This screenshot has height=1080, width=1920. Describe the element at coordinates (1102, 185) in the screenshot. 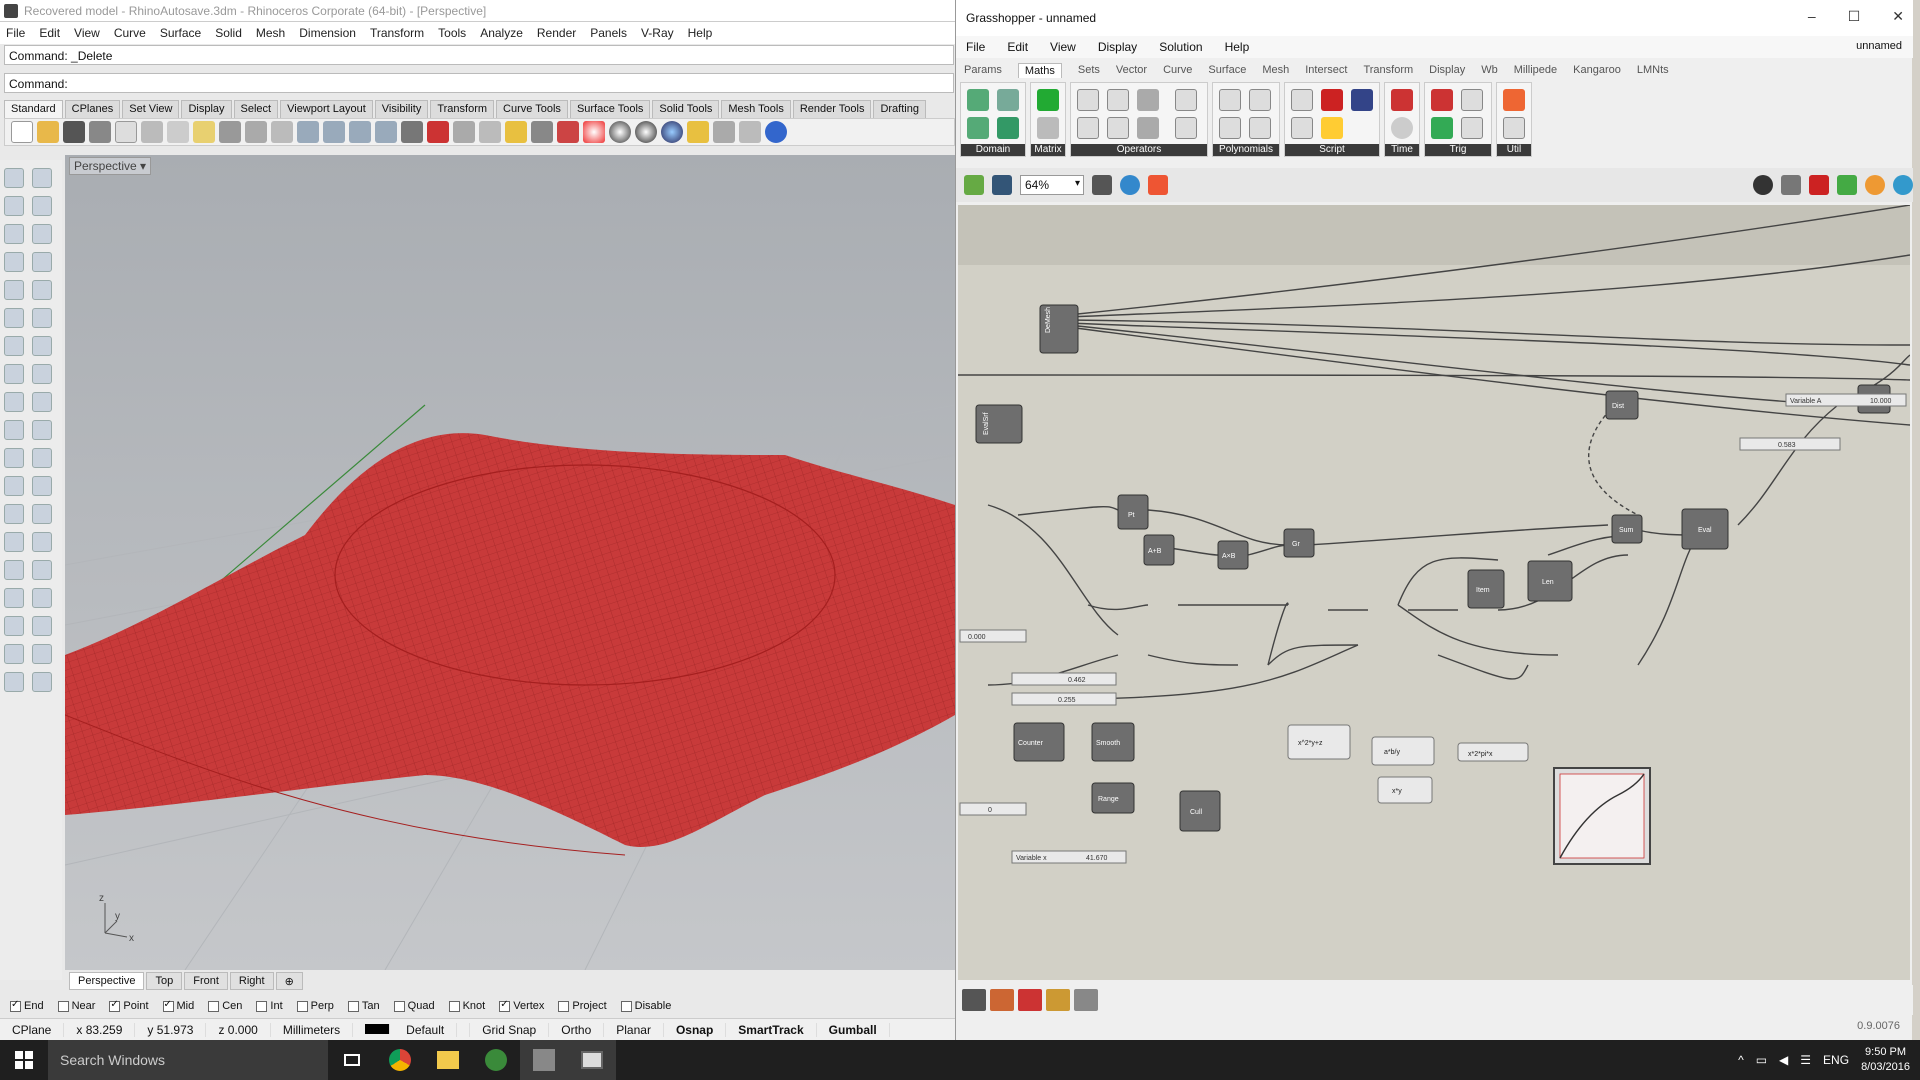

I see `zoom-extents-icon` at that location.